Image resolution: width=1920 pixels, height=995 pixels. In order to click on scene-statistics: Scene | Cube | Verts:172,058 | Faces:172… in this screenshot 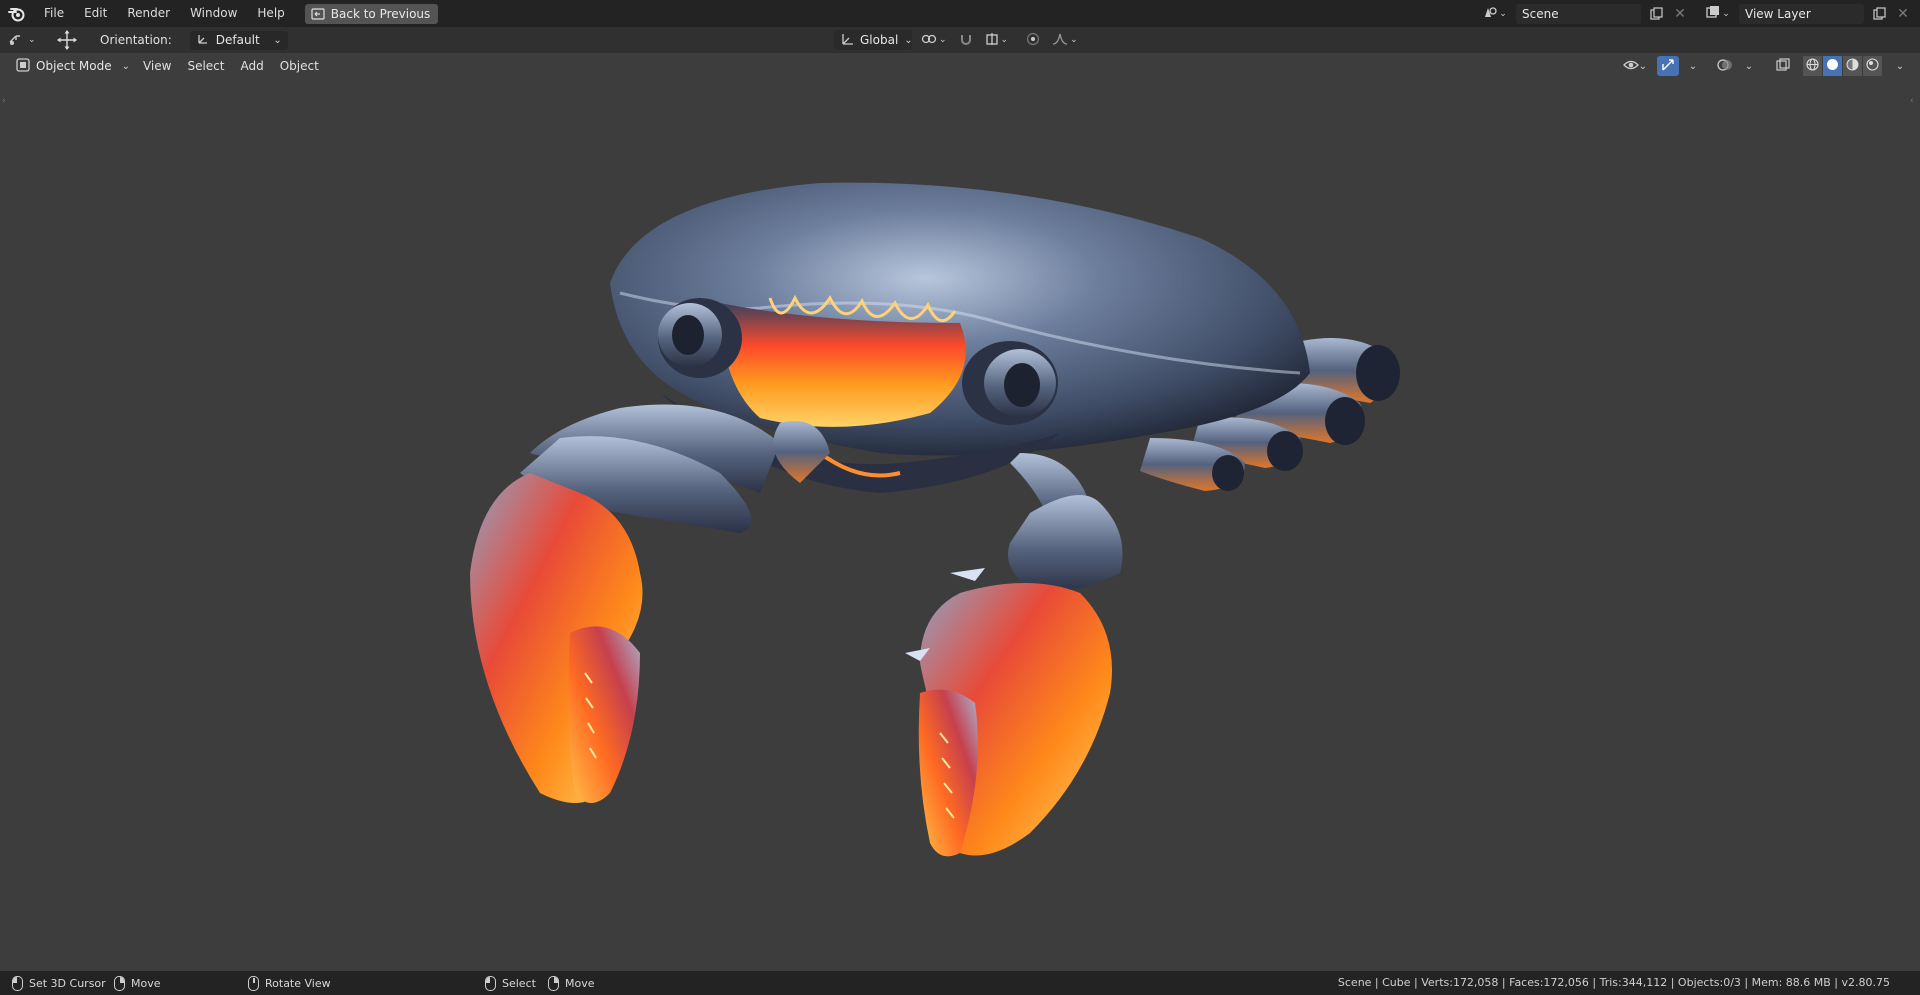, I will do `click(1613, 982)`.